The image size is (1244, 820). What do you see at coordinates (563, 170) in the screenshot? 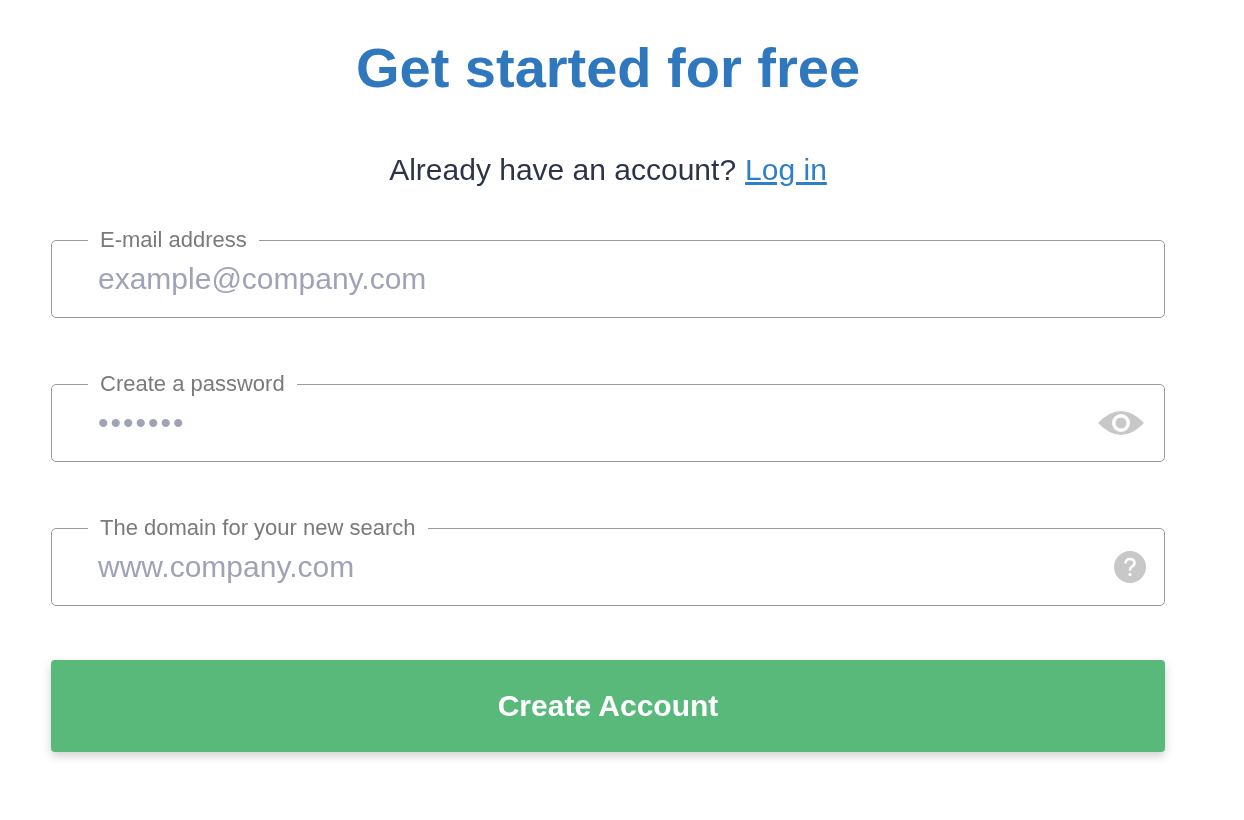
I see `login-prompt: Already have an account?` at bounding box center [563, 170].